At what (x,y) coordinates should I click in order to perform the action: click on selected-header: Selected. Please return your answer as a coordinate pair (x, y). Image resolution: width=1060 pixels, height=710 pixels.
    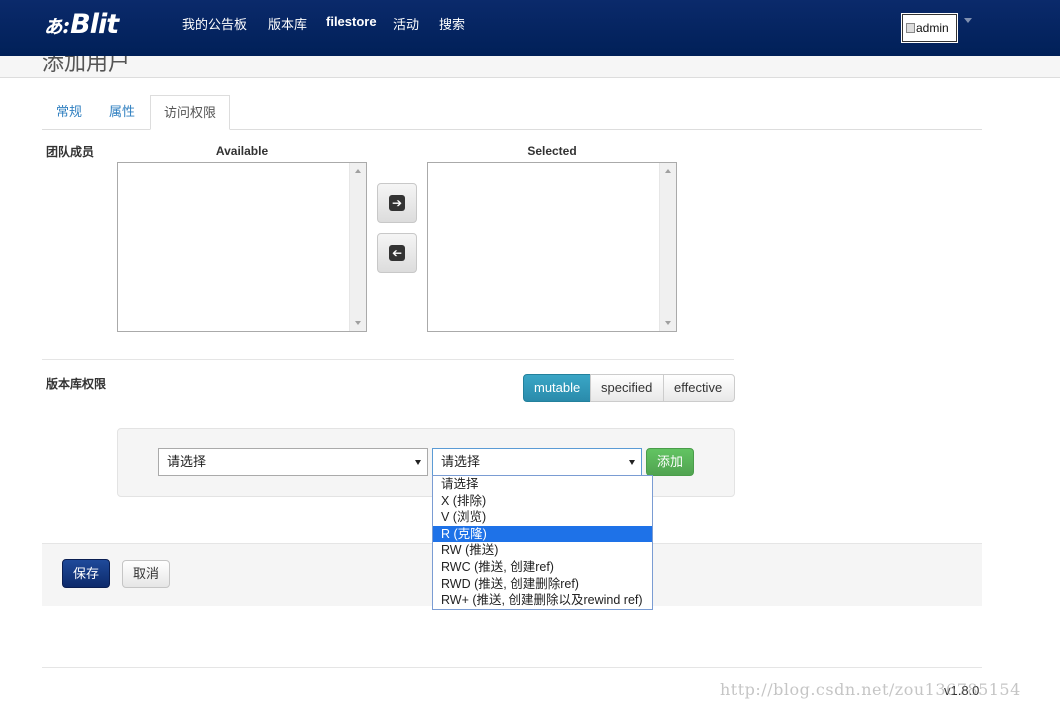
    Looking at the image, I should click on (552, 151).